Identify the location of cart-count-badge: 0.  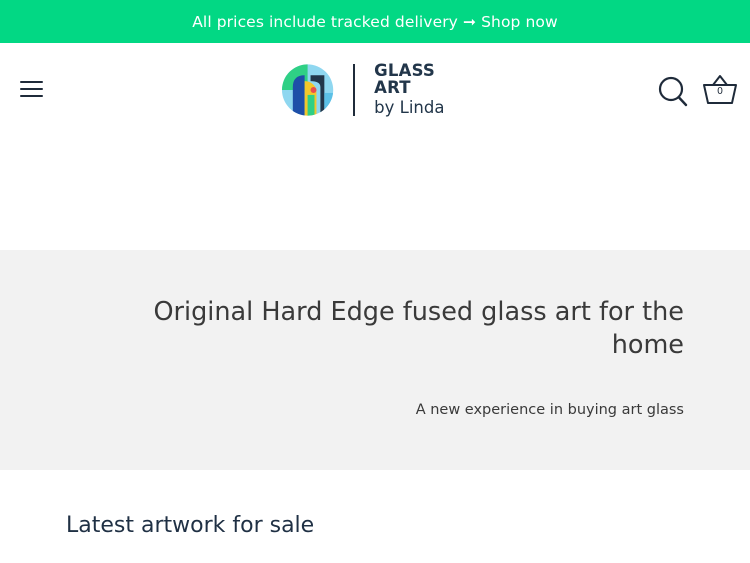
(720, 91).